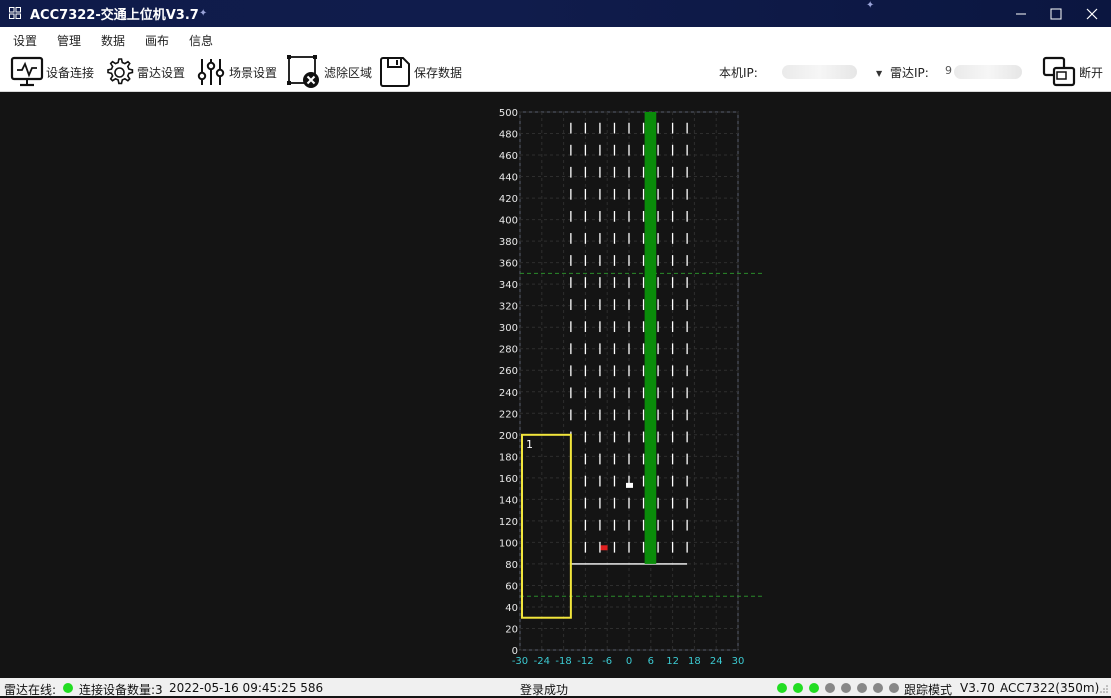  I want to click on filter-region-icon, so click(303, 71).